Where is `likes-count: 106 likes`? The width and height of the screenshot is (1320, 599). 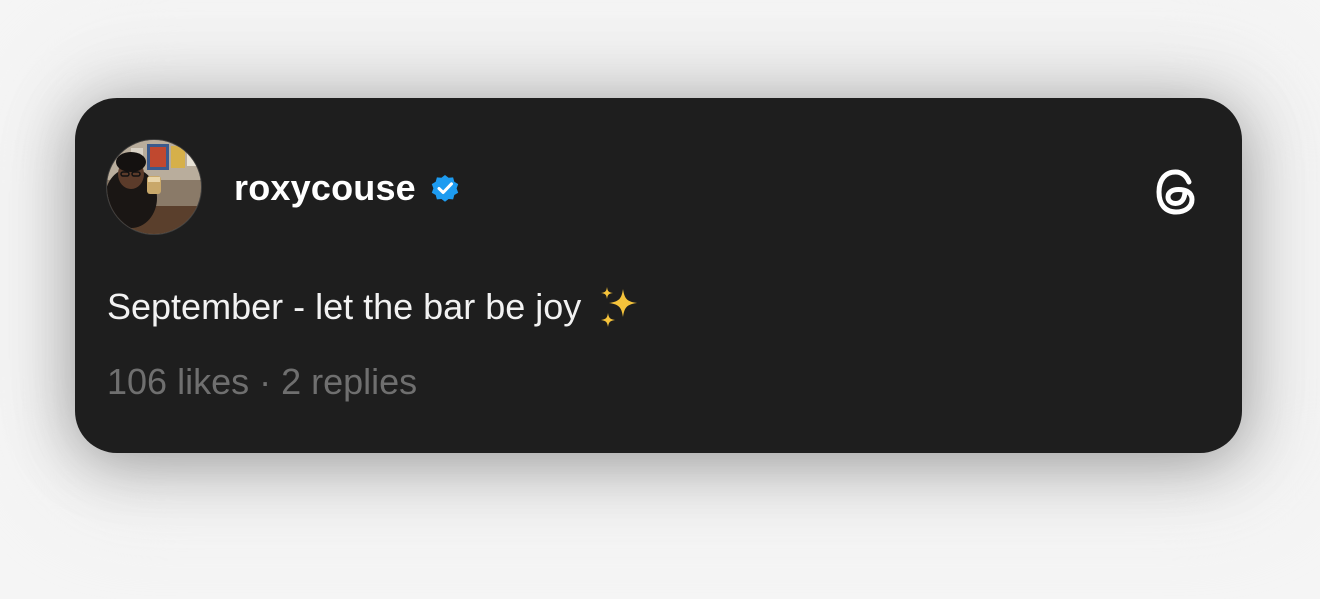 likes-count: 106 likes is located at coordinates (178, 381).